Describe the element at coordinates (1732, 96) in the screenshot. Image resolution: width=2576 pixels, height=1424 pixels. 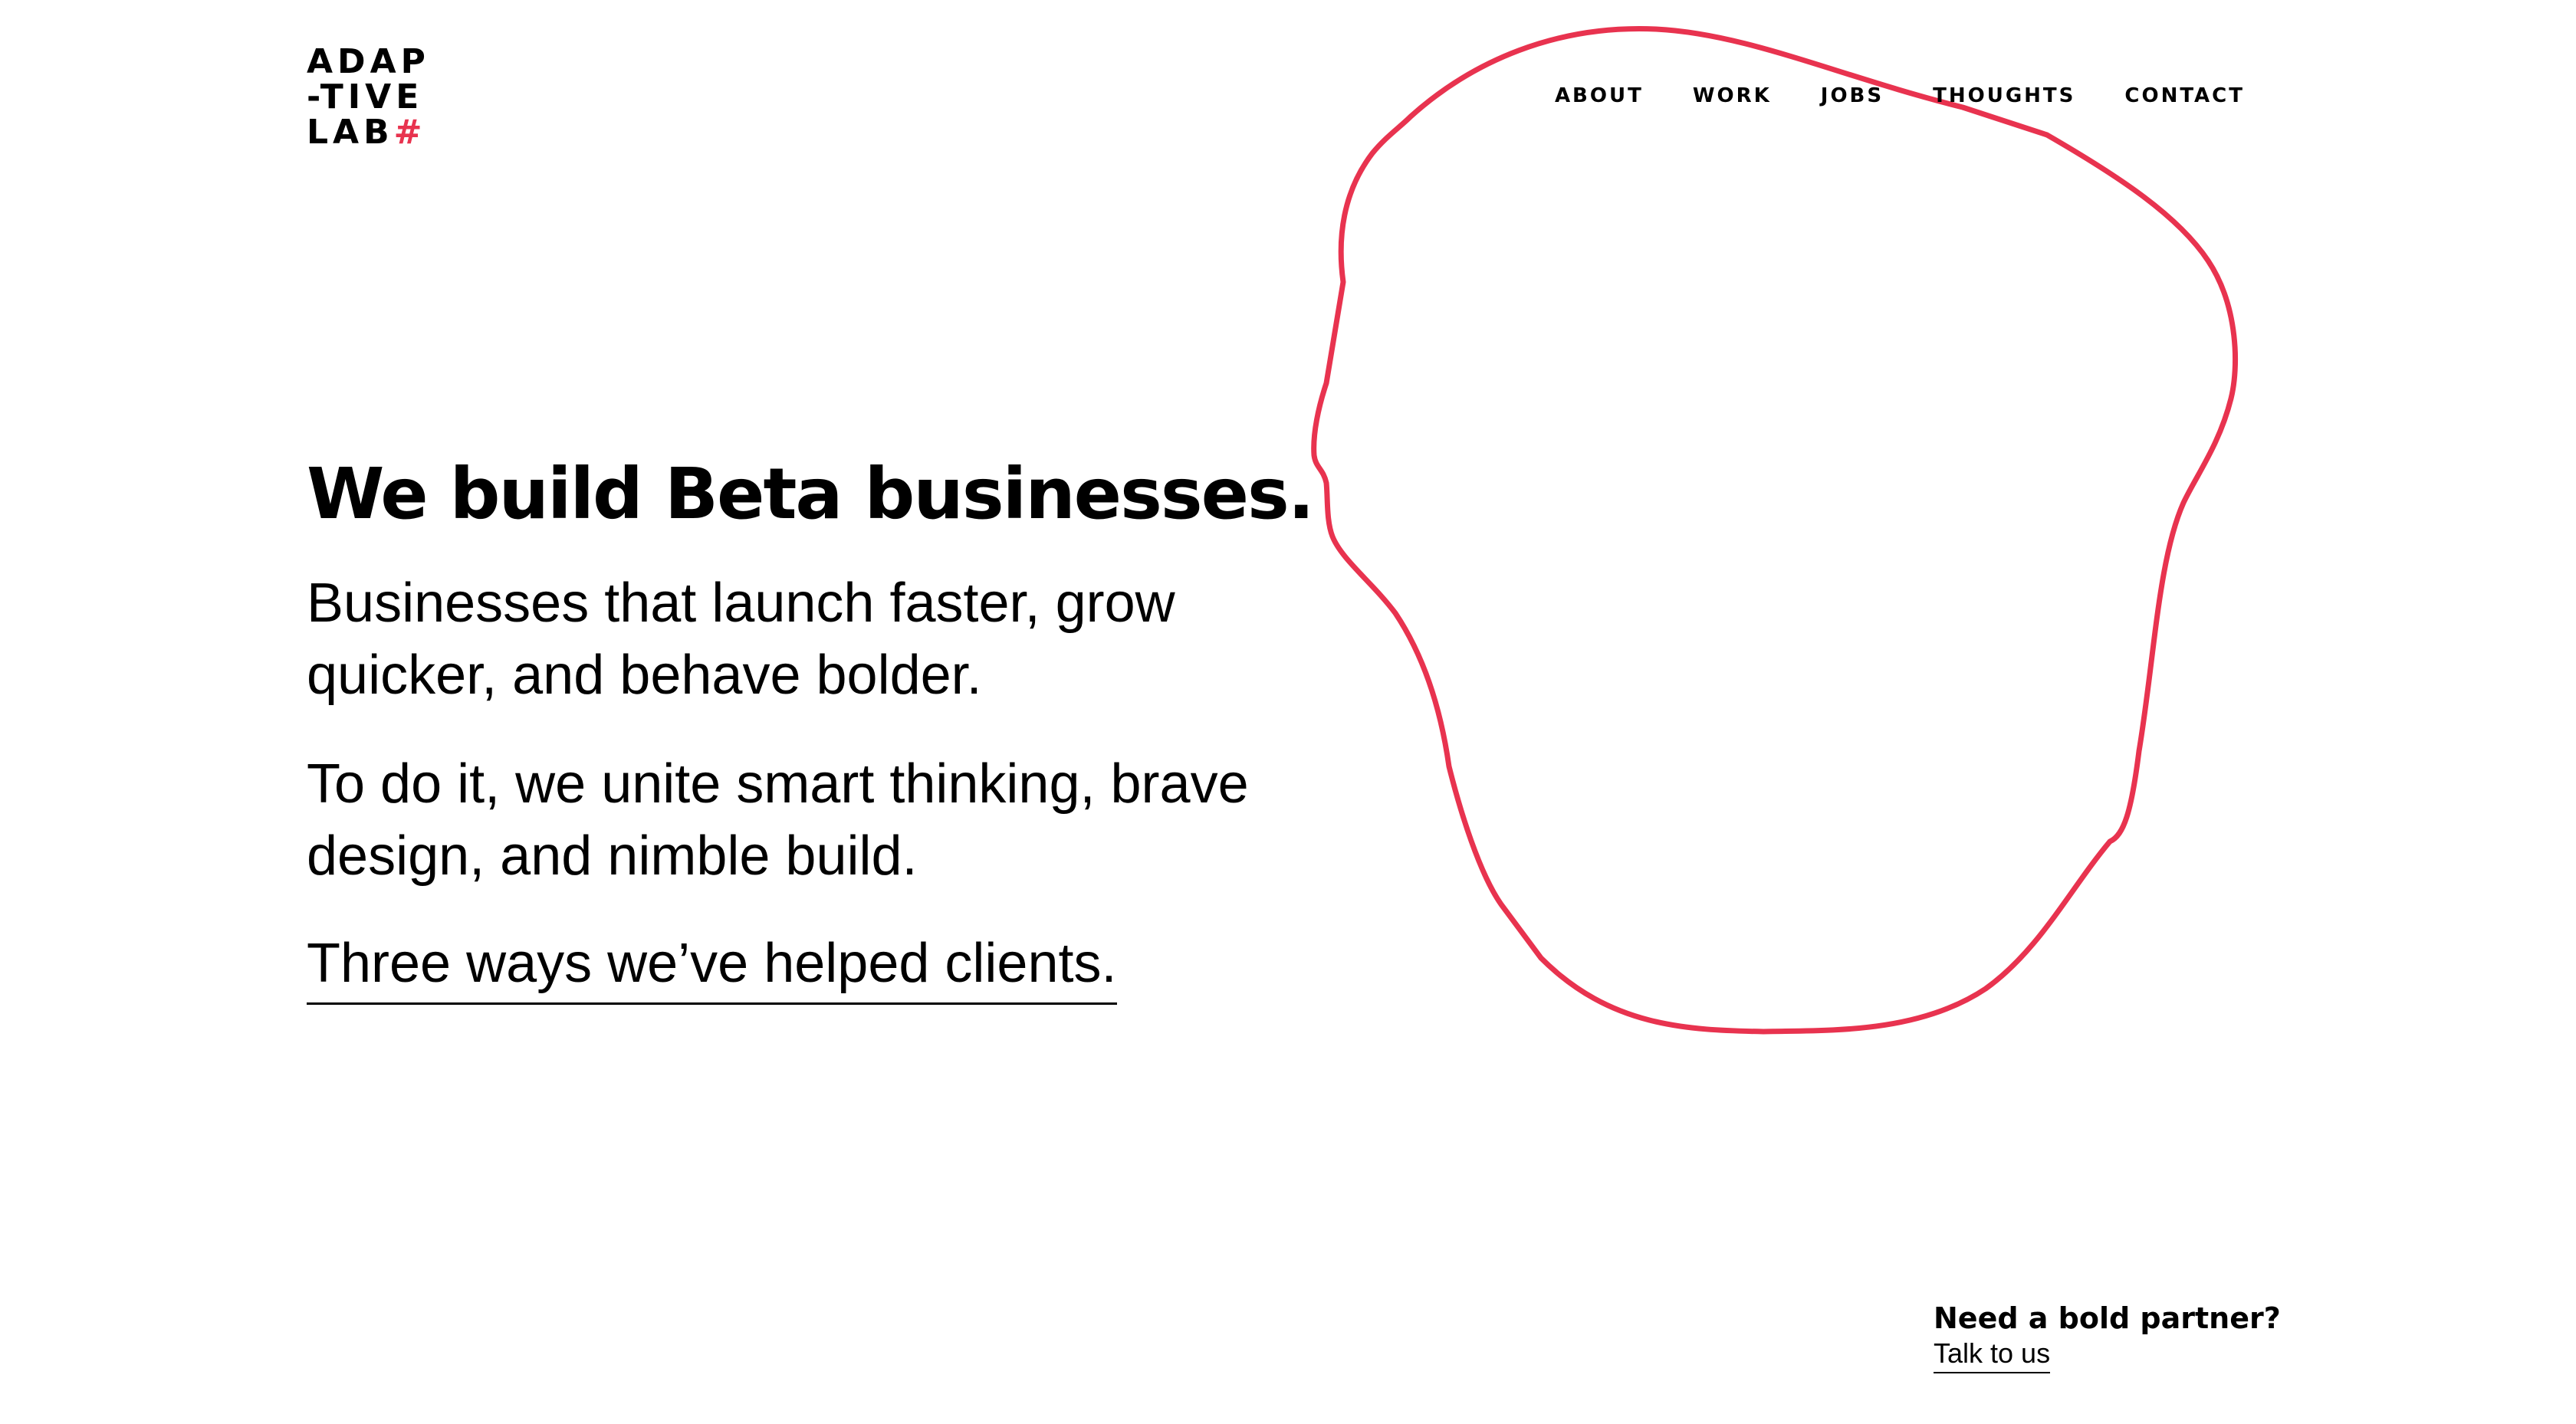
I see `nav-item-work: WORK` at that location.